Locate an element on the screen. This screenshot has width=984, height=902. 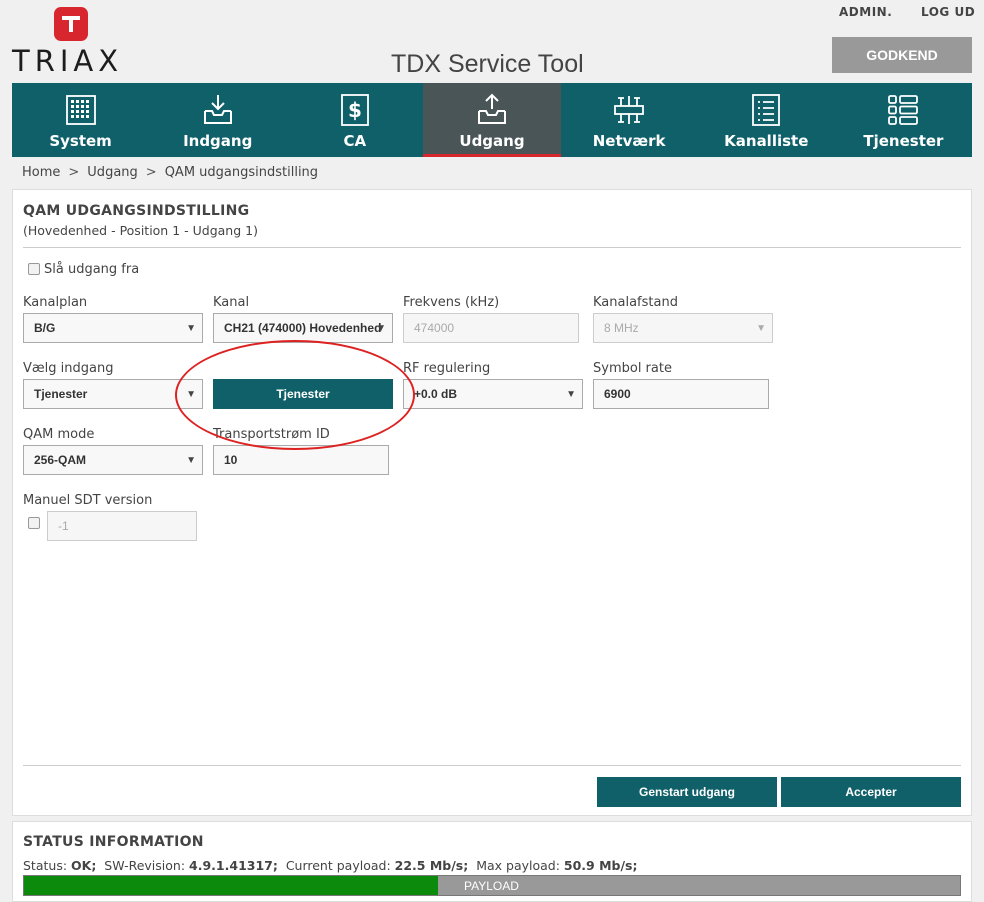
payload-label: PAYLOAD is located at coordinates (491, 886).